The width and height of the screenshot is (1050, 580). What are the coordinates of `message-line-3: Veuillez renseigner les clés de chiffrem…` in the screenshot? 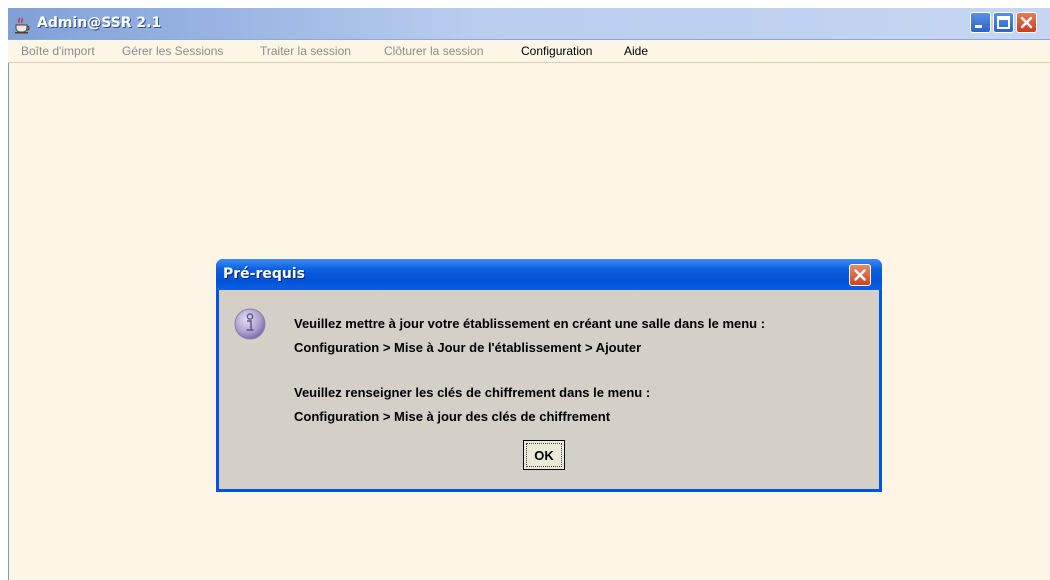 It's located at (472, 392).